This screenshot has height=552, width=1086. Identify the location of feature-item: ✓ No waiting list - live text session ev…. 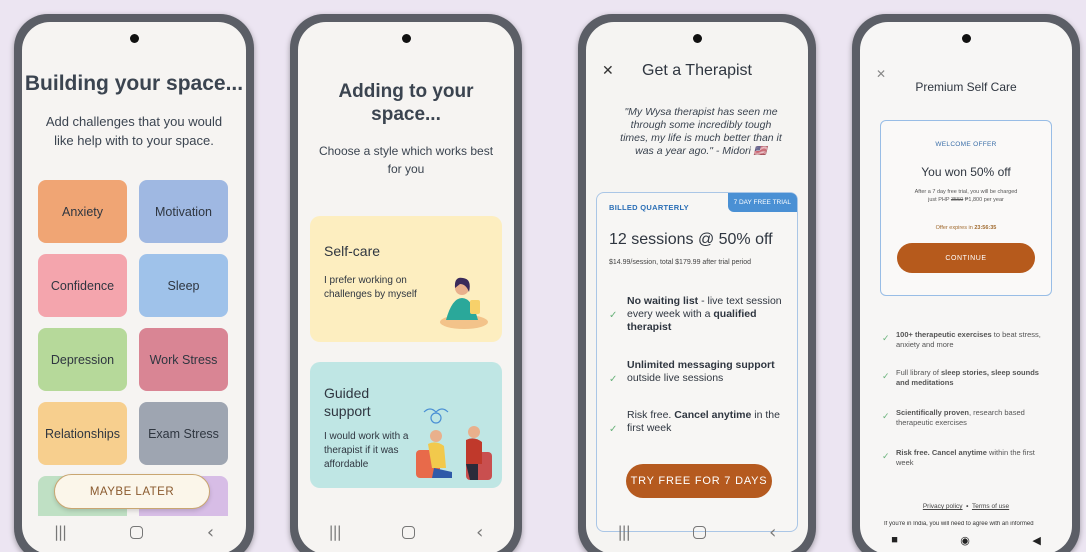
(698, 314).